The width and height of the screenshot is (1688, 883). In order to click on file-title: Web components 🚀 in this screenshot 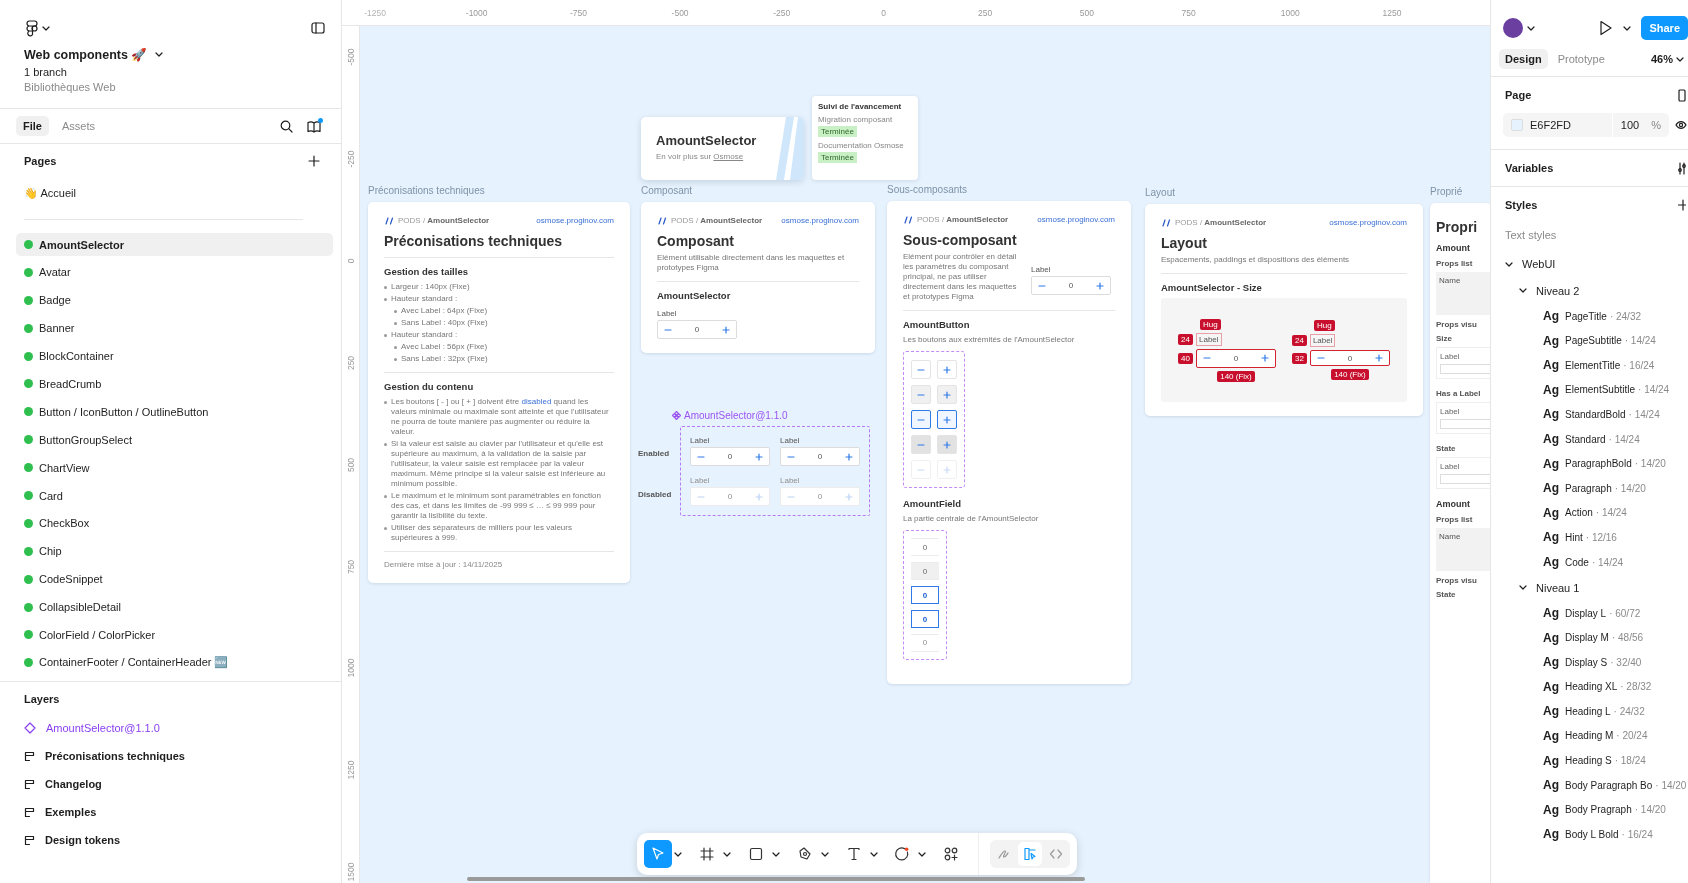, I will do `click(86, 54)`.